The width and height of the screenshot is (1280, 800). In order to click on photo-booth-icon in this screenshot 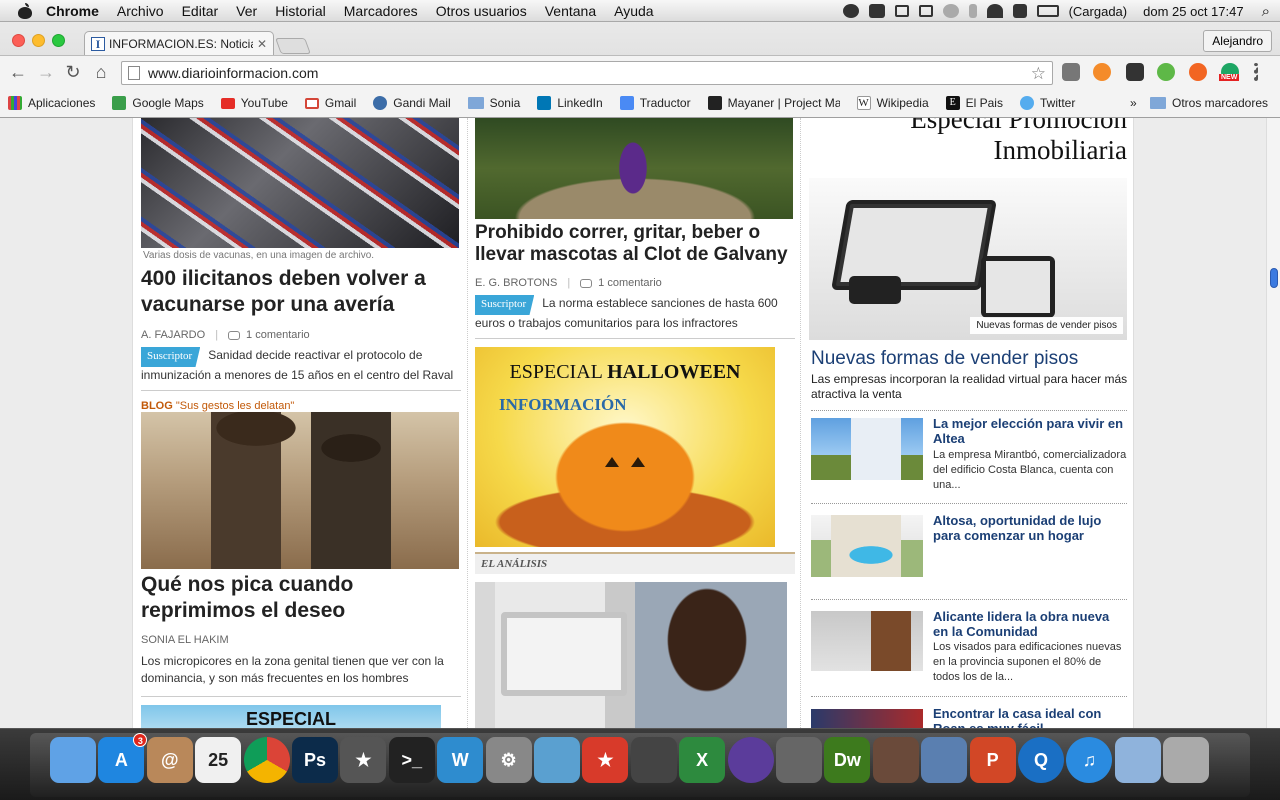, I will do `click(653, 760)`.